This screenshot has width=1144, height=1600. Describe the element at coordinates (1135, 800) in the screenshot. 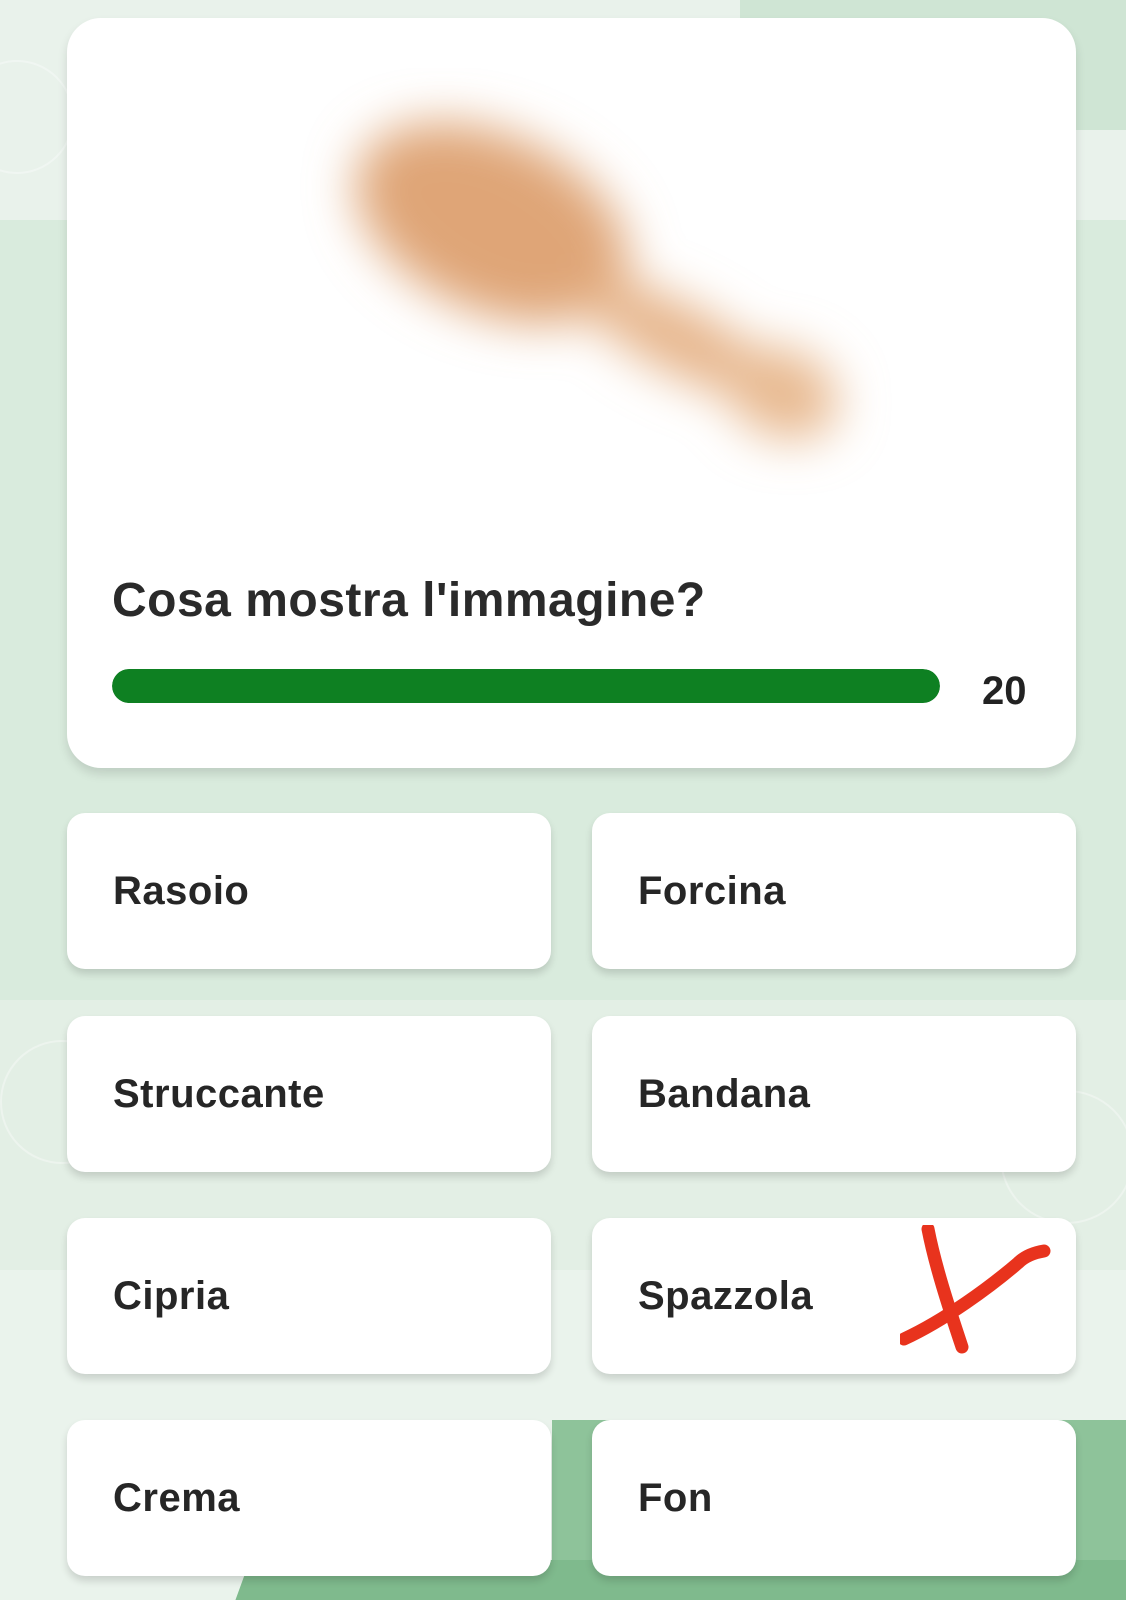

I see `screen-edge` at that location.